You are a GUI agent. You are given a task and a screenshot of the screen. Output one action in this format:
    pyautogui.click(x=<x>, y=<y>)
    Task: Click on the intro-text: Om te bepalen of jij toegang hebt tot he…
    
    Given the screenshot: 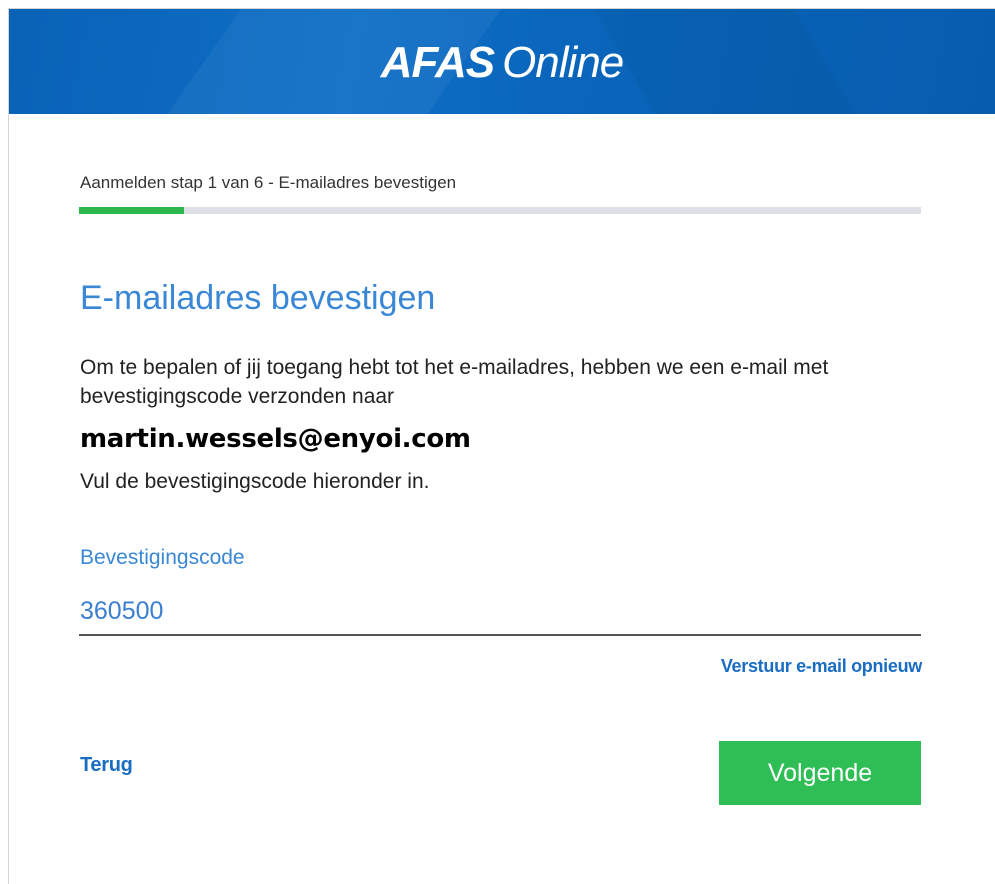 What is the action you would take?
    pyautogui.click(x=454, y=382)
    